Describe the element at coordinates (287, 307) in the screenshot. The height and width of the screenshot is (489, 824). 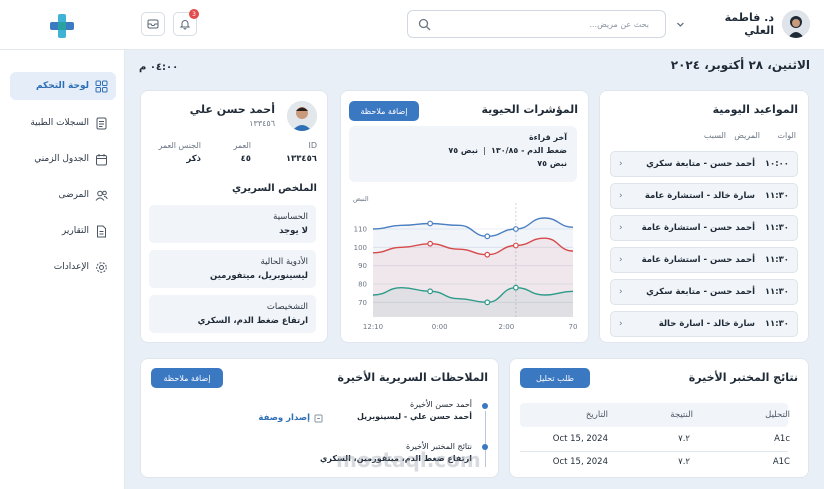
I see `summary-key: التشخيصات` at that location.